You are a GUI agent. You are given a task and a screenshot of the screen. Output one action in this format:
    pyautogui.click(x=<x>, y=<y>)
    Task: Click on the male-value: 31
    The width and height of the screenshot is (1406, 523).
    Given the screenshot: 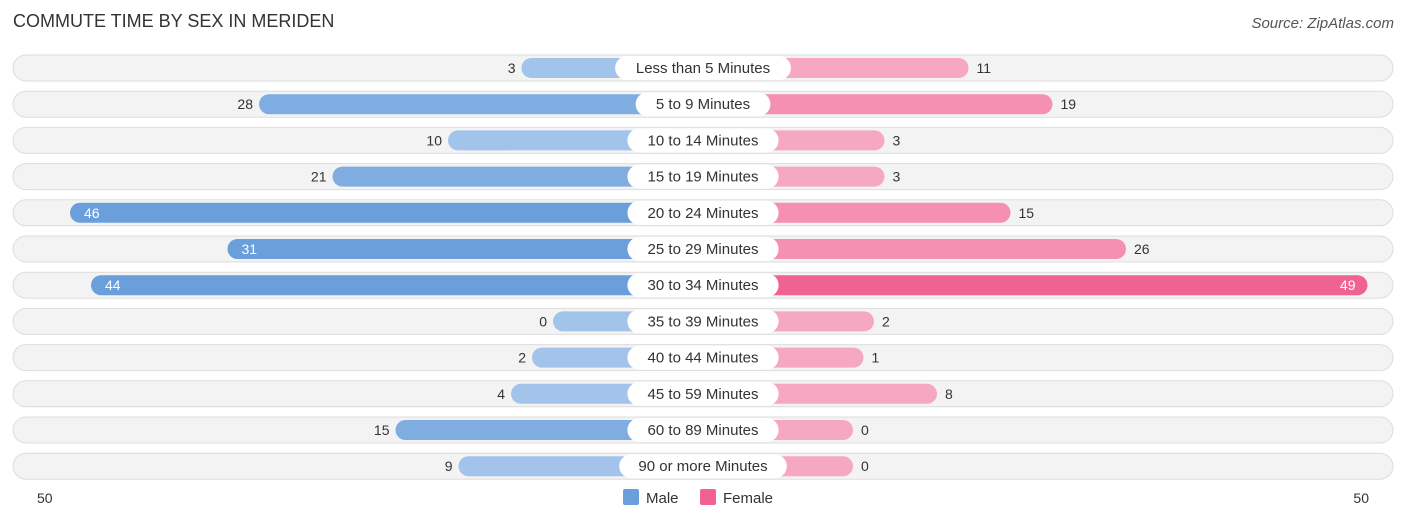 What is the action you would take?
    pyautogui.click(x=250, y=249)
    